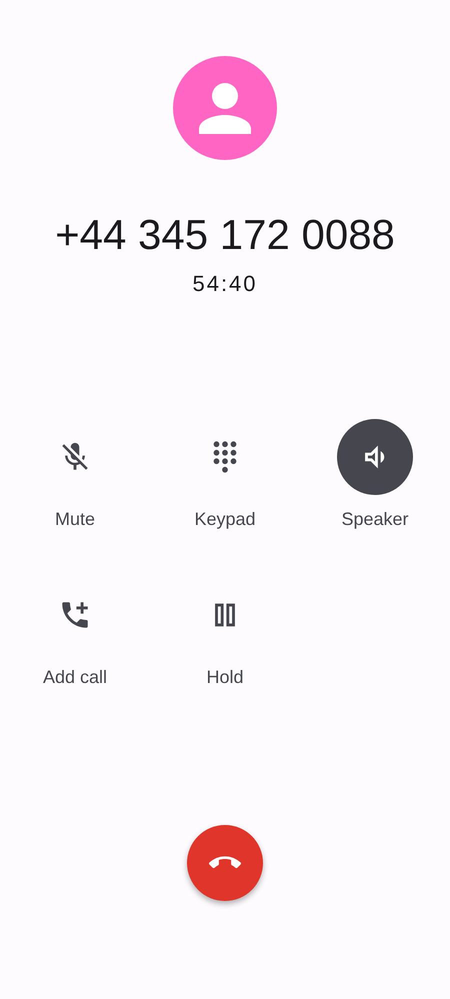 Image resolution: width=450 pixels, height=999 pixels. Describe the element at coordinates (75, 475) in the screenshot. I see `call-control-button: Mute` at that location.